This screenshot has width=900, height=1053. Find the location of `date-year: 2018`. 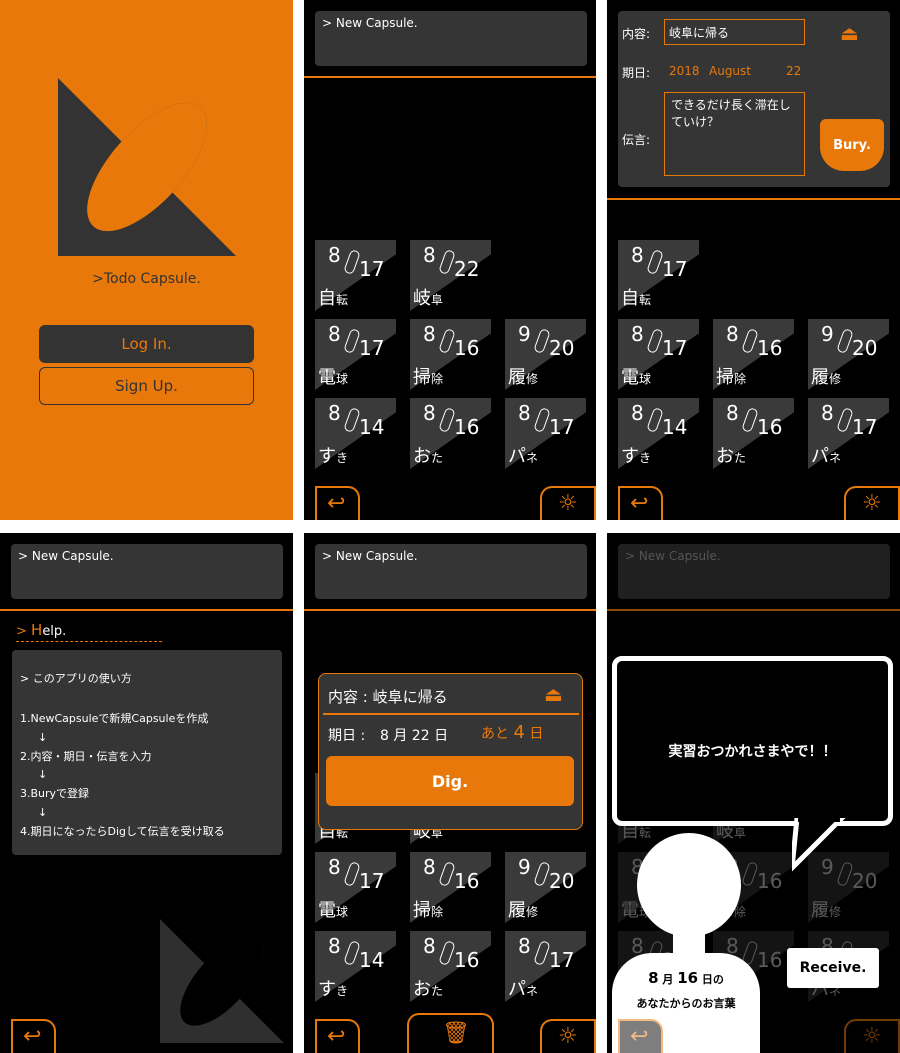

date-year: 2018 is located at coordinates (684, 71).